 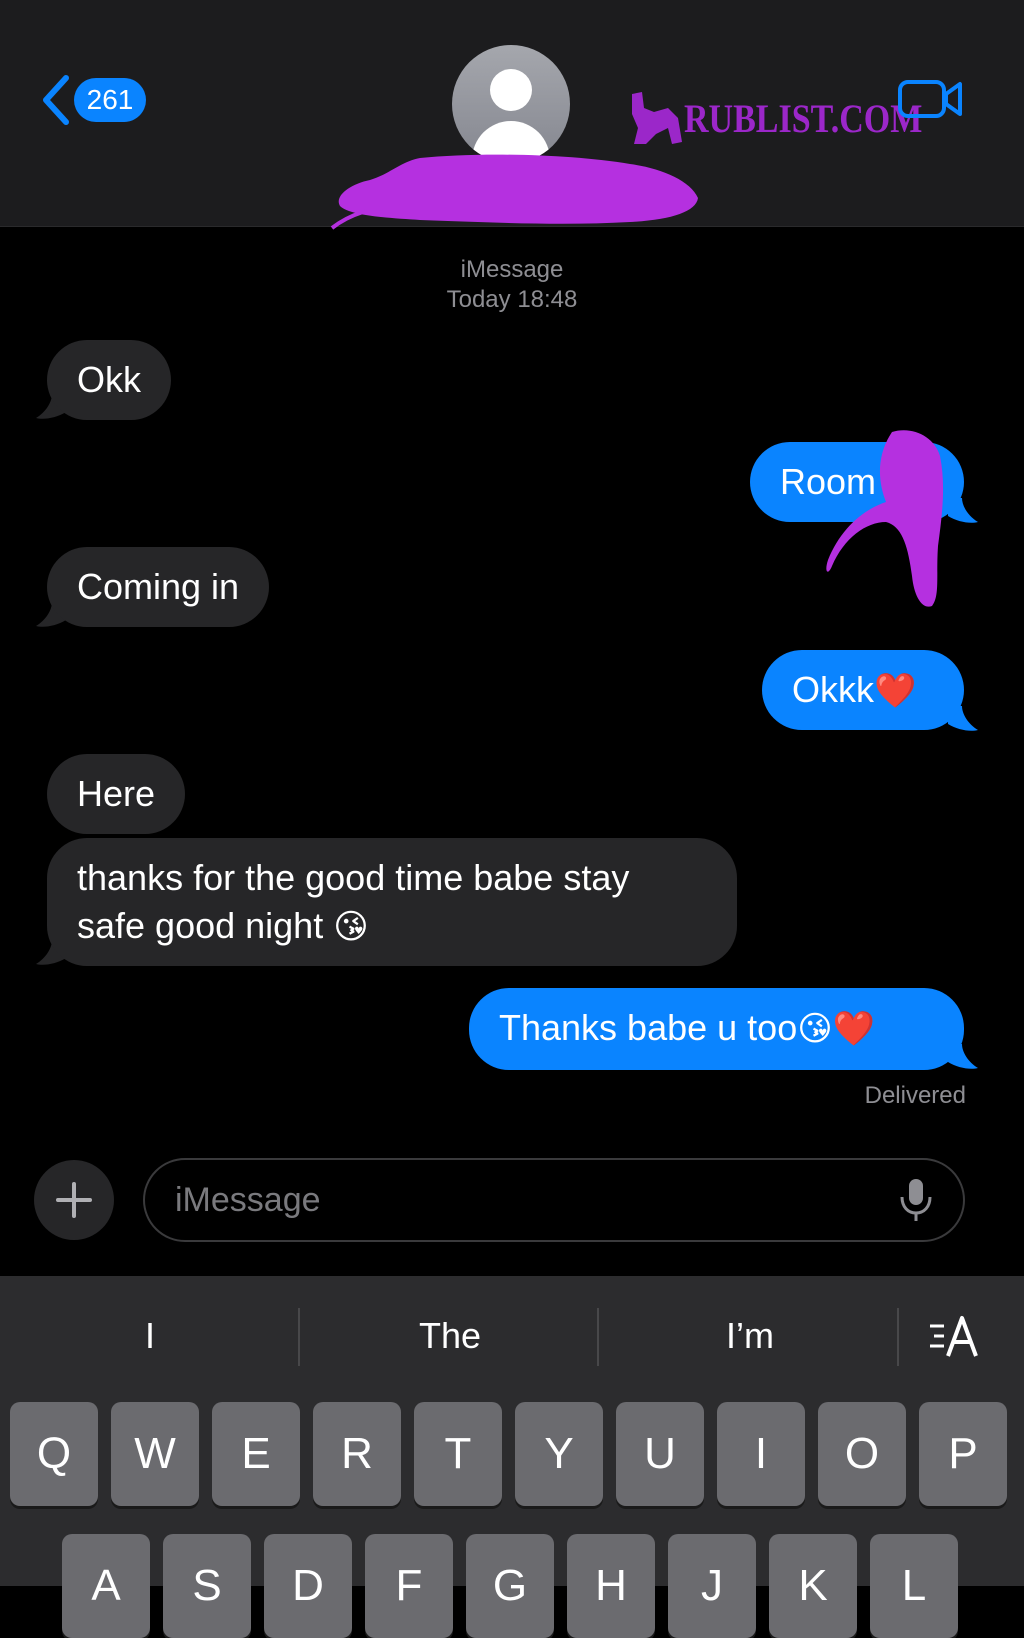 I want to click on message-bubble-incoming: Here, so click(x=116, y=794).